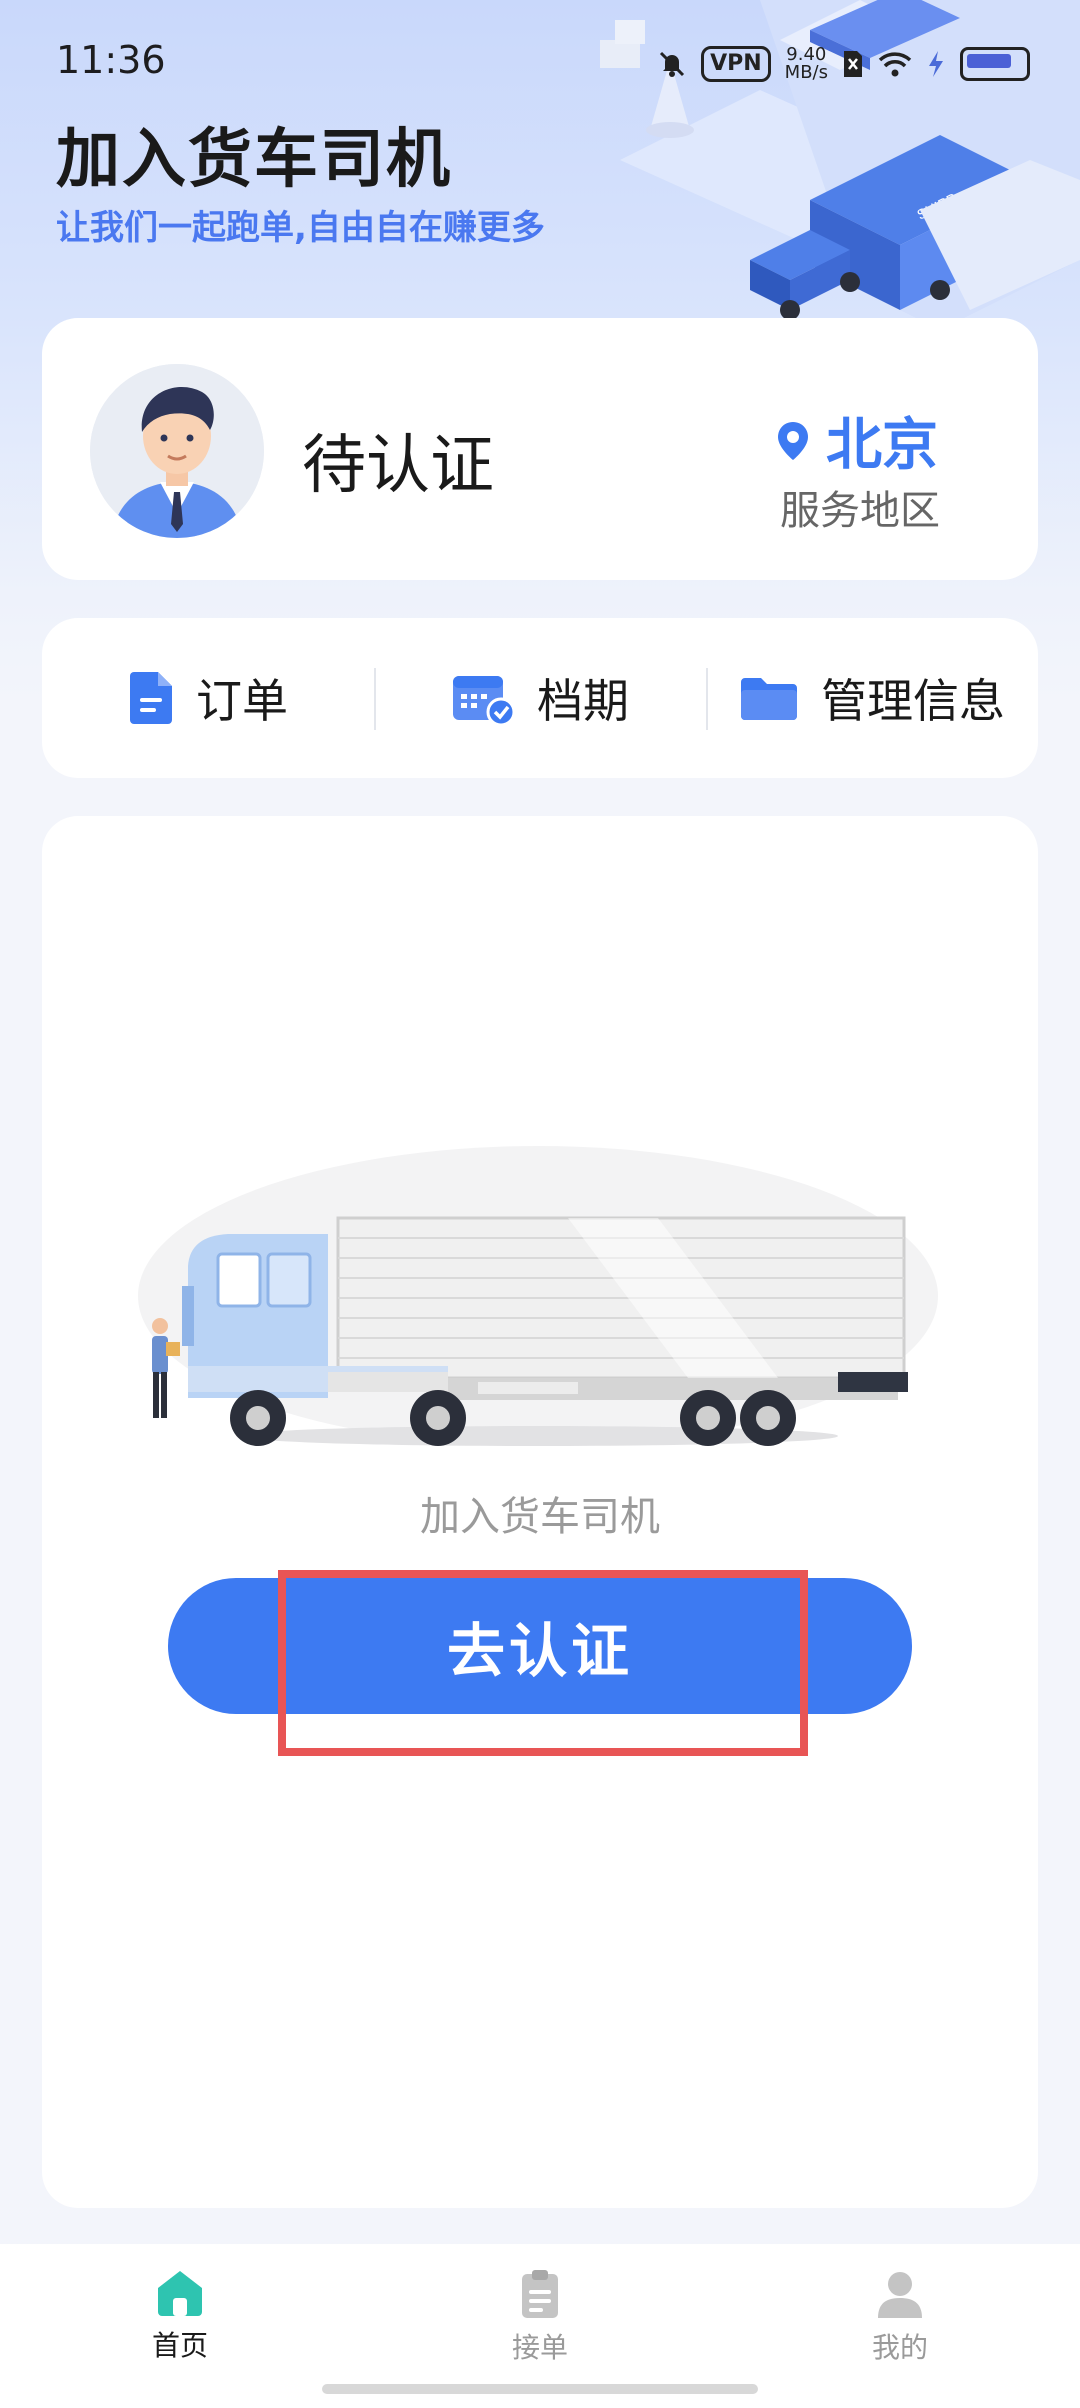 The height and width of the screenshot is (2408, 1080). What do you see at coordinates (672, 64) in the screenshot?
I see `mute-bell-icon` at bounding box center [672, 64].